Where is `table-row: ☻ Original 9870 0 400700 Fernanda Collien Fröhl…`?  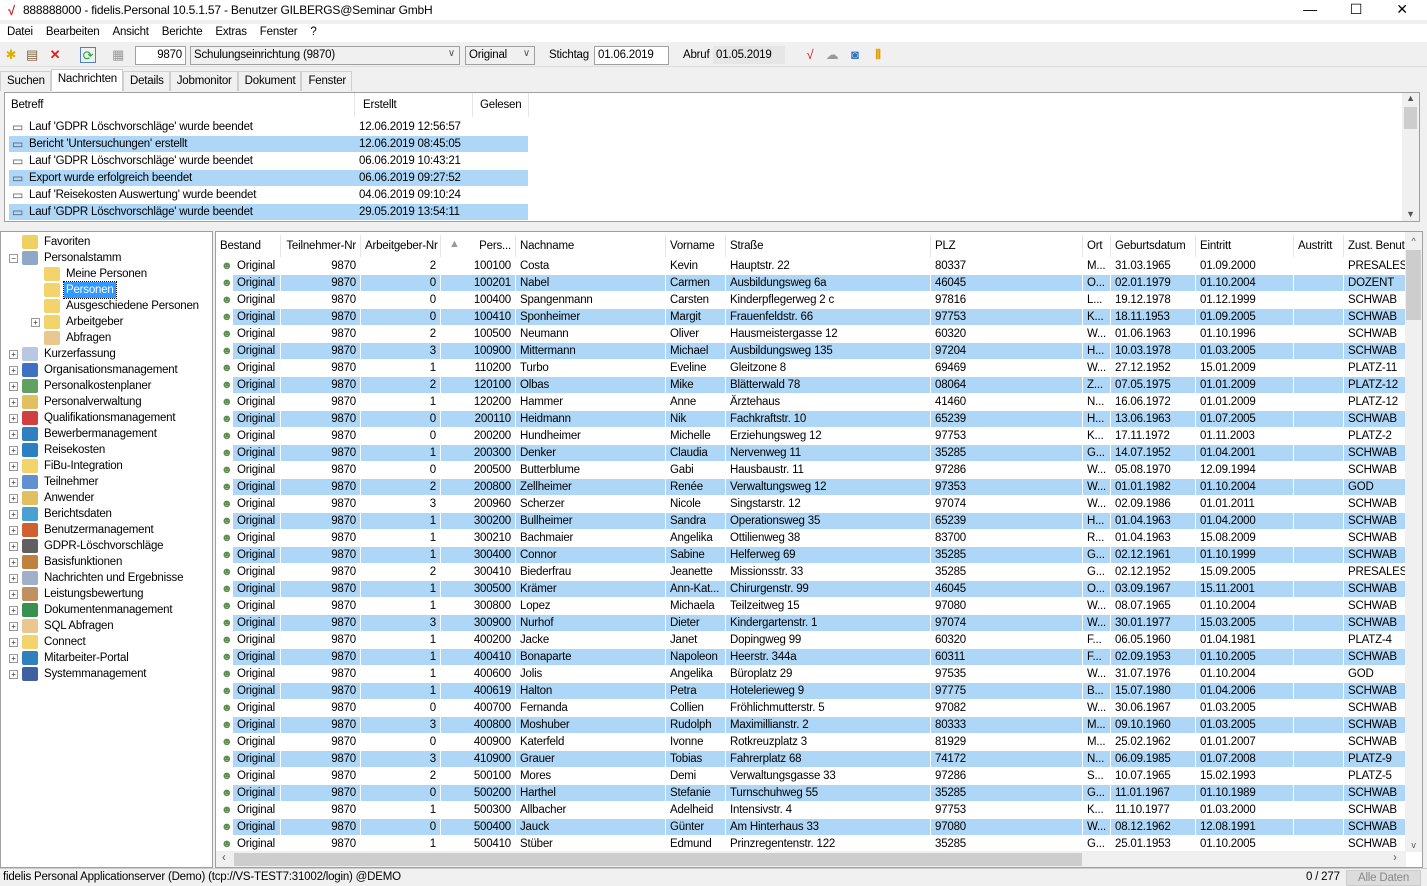 table-row: ☻ Original 9870 0 400700 Fernanda Collien Fröhl… is located at coordinates (811, 708).